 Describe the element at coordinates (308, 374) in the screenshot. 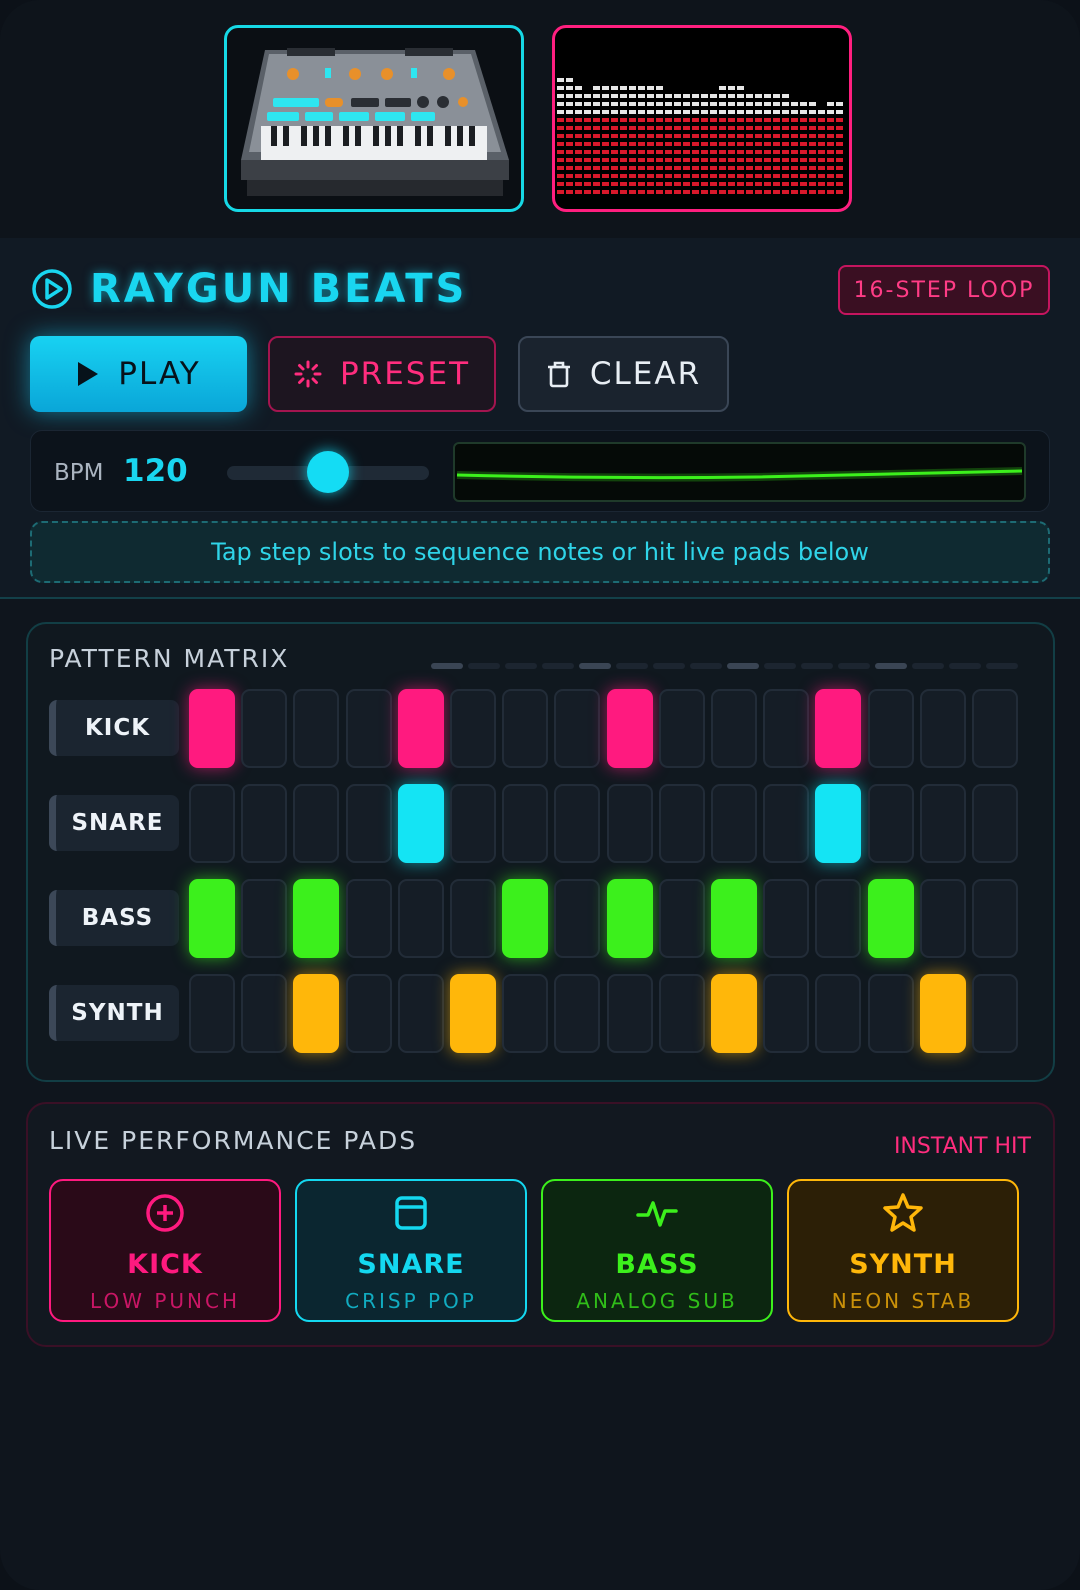

I see `spinner-icon` at that location.